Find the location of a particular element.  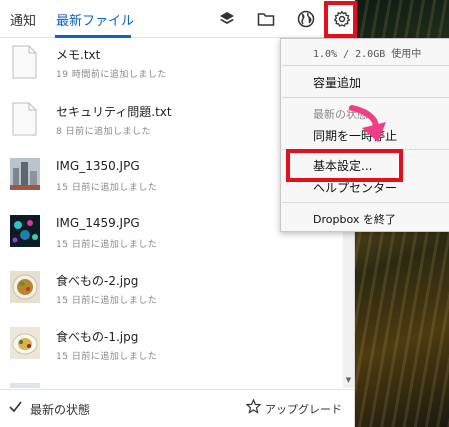

sync-status: 最新の状態 is located at coordinates (60, 410).